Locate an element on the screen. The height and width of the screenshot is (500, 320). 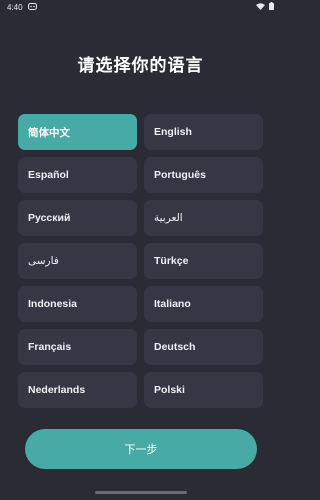
language-option: Nederlands is located at coordinates (77, 390).